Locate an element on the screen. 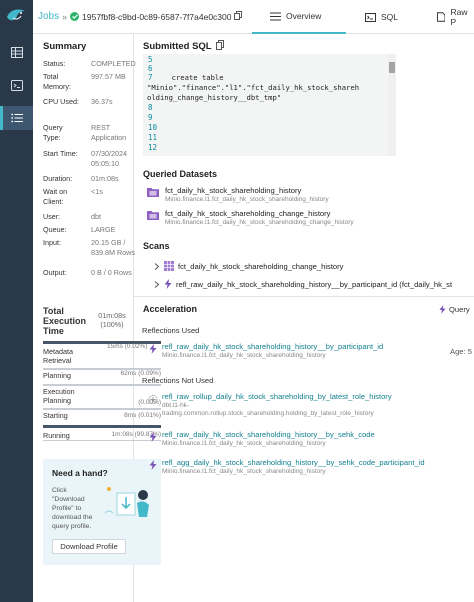  query-accelerated-badge: Query is located at coordinates (454, 309).